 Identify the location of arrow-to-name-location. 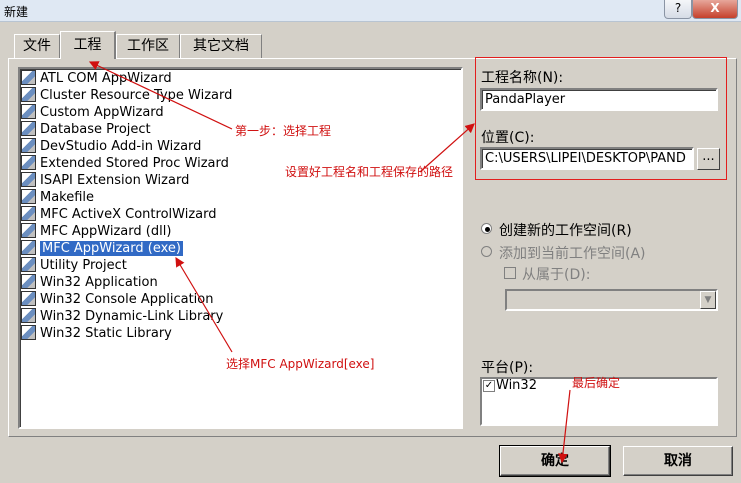
(447, 148).